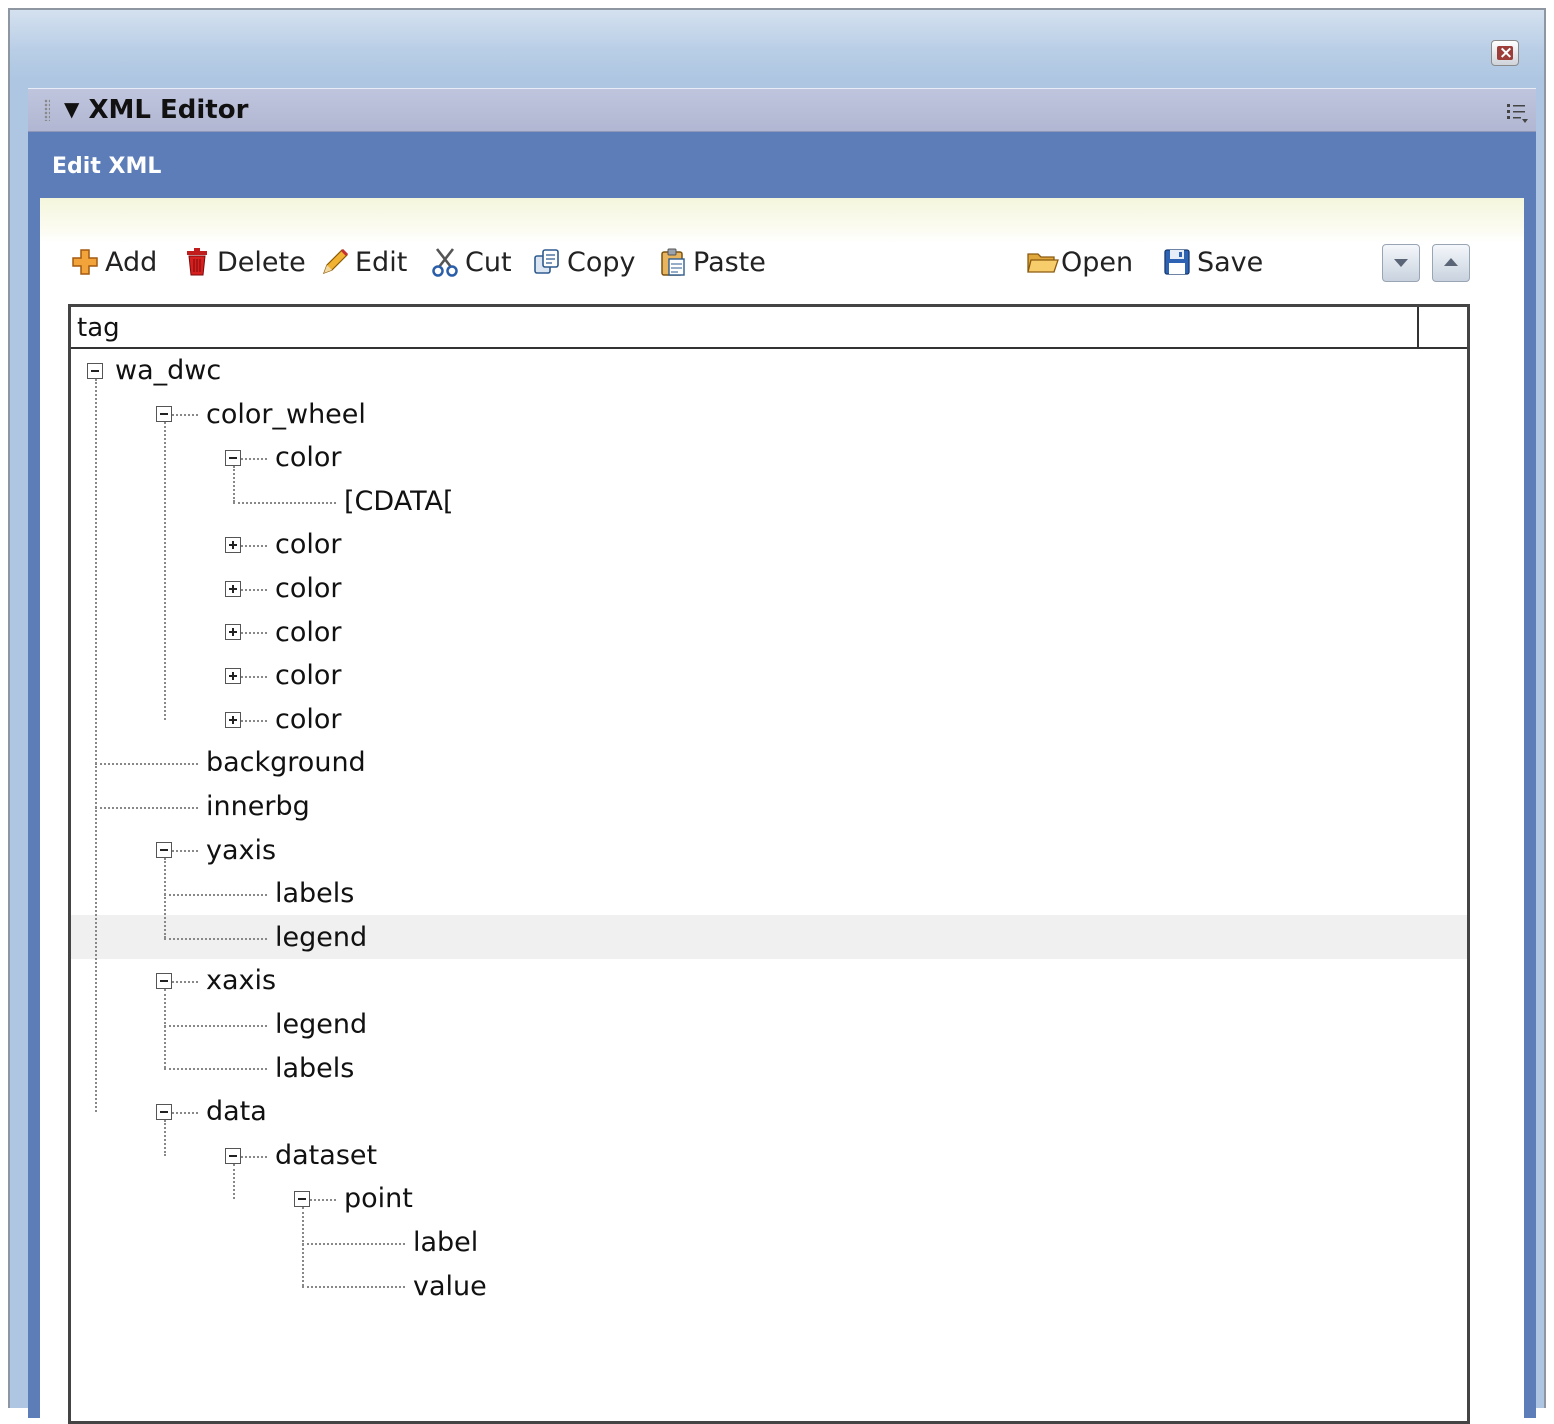  Describe the element at coordinates (241, 851) in the screenshot. I see `tree-node: yaxis` at that location.